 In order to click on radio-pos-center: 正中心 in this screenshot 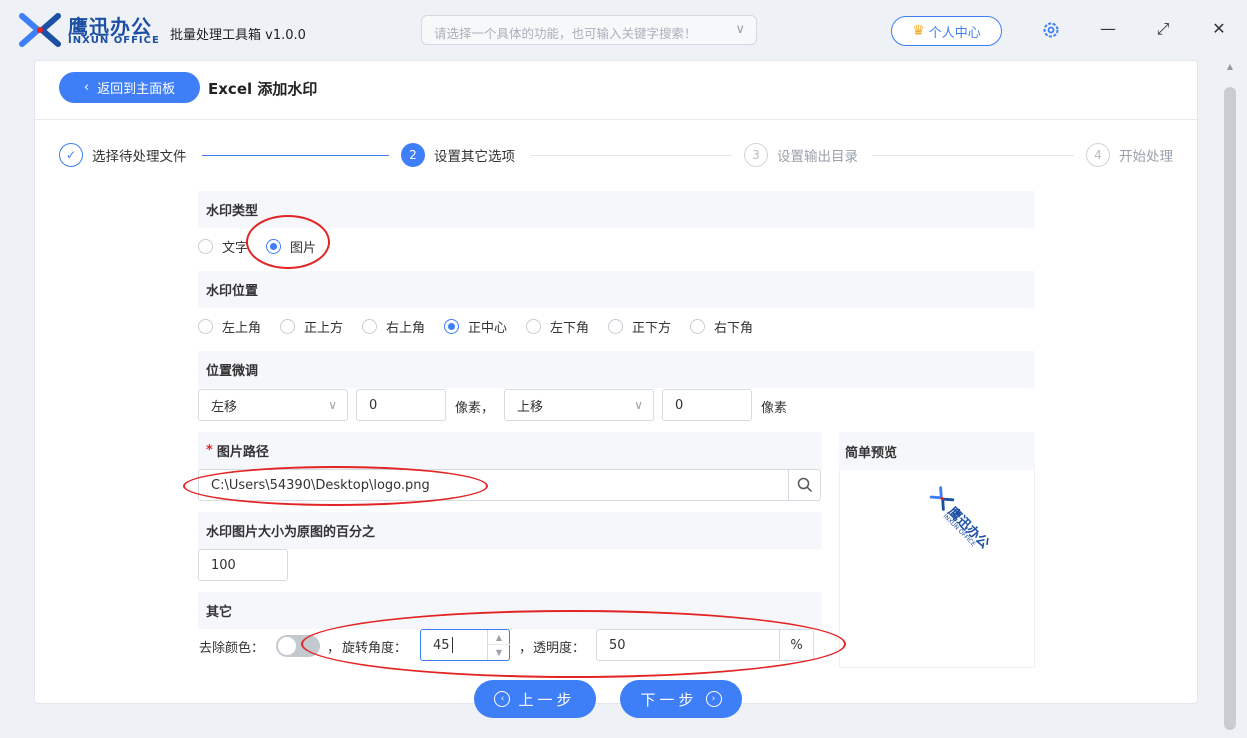, I will do `click(475, 326)`.